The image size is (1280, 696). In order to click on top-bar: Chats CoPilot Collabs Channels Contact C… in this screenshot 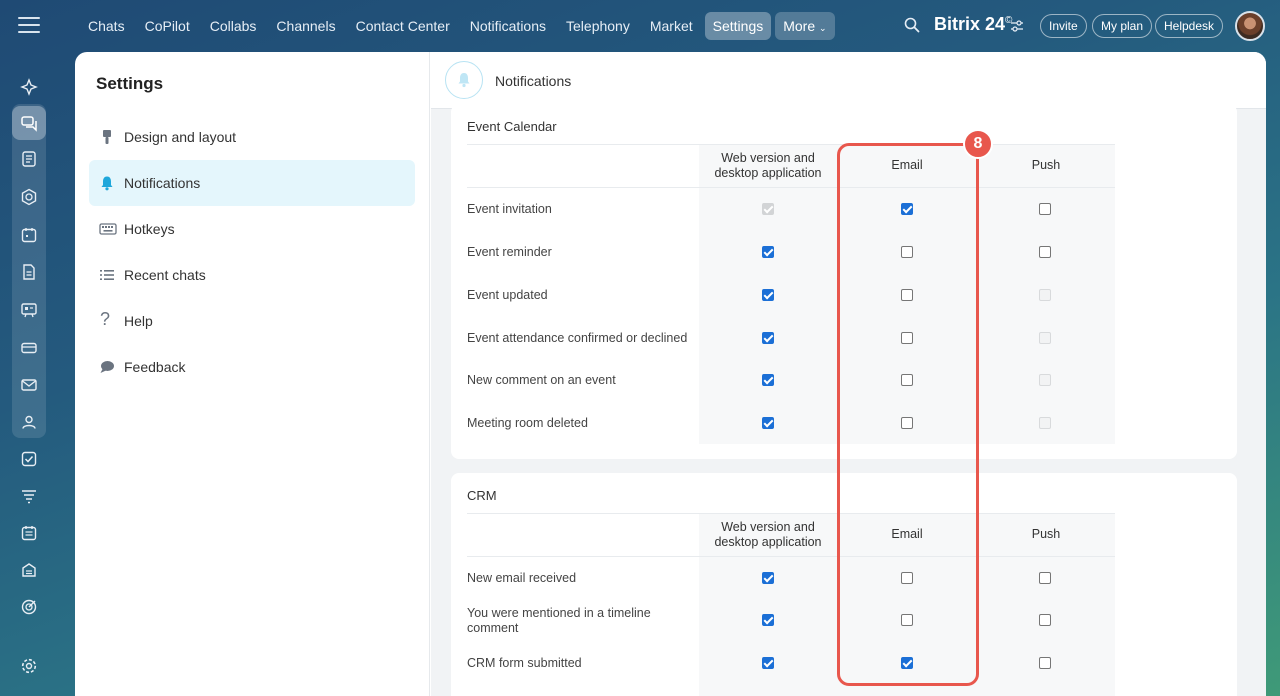, I will do `click(640, 26)`.